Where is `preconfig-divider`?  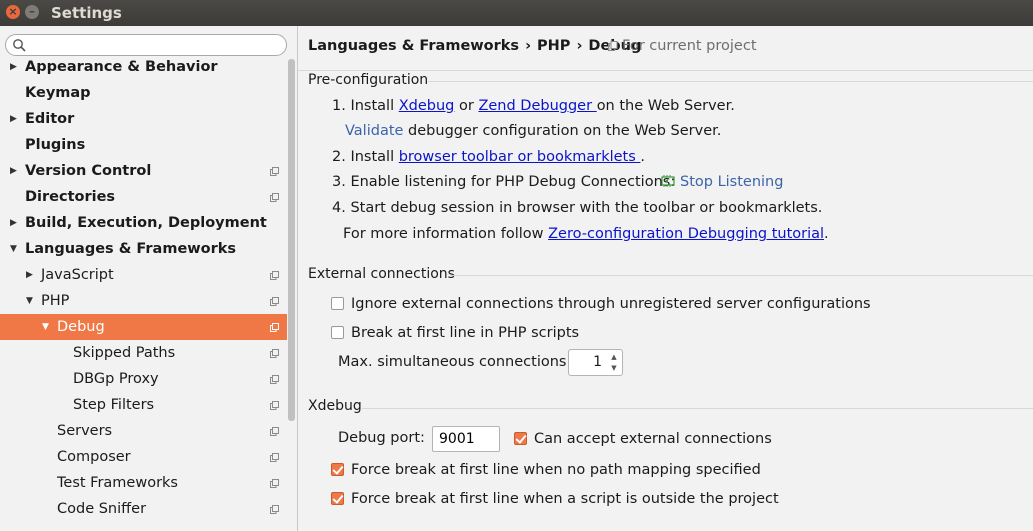 preconfig-divider is located at coordinates (730, 81).